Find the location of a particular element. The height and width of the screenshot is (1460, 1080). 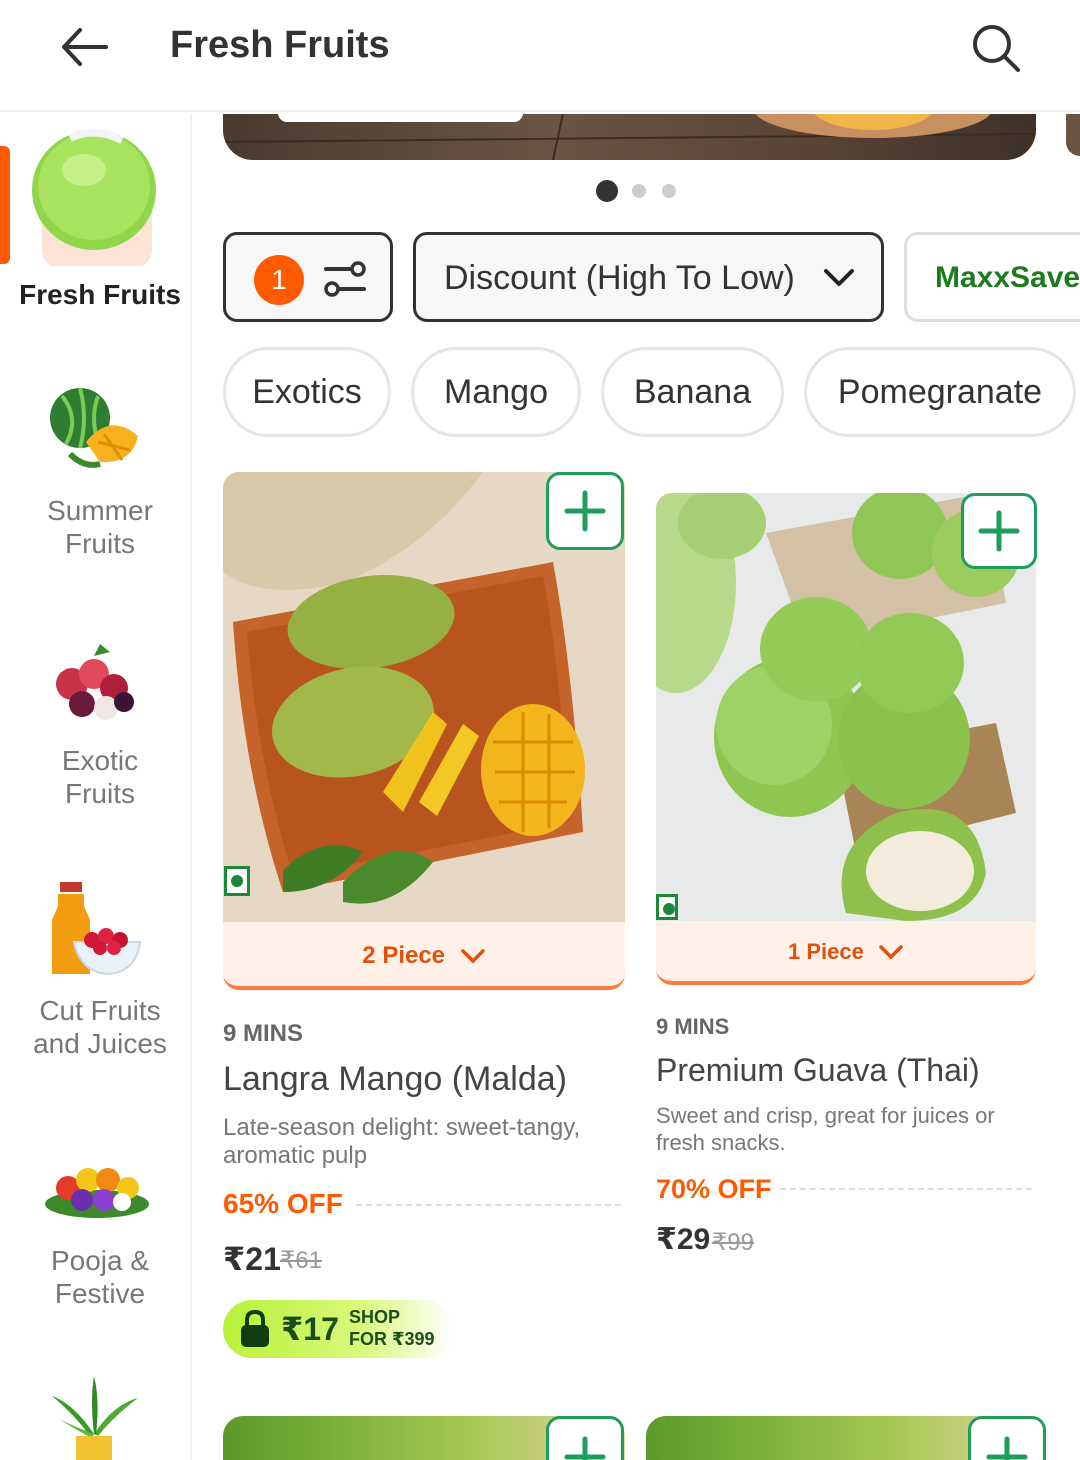

quantity-label: 2 Piece is located at coordinates (404, 955).